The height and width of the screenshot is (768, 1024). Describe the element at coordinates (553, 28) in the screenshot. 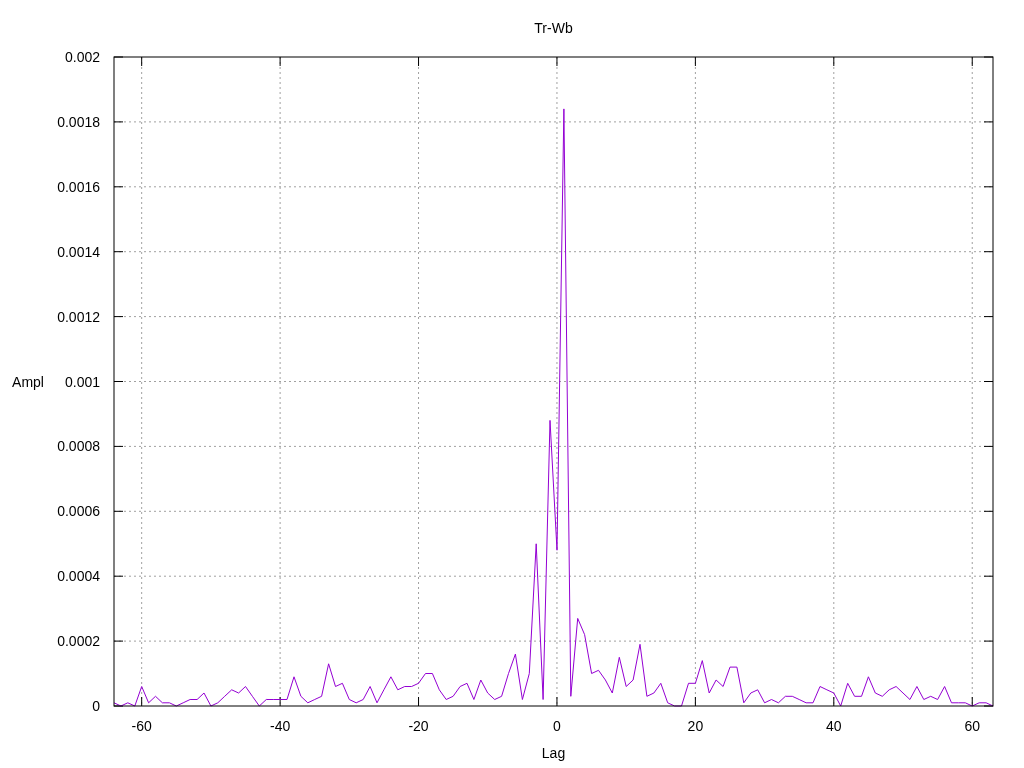

I see `chart-title: Tr-Wb` at that location.